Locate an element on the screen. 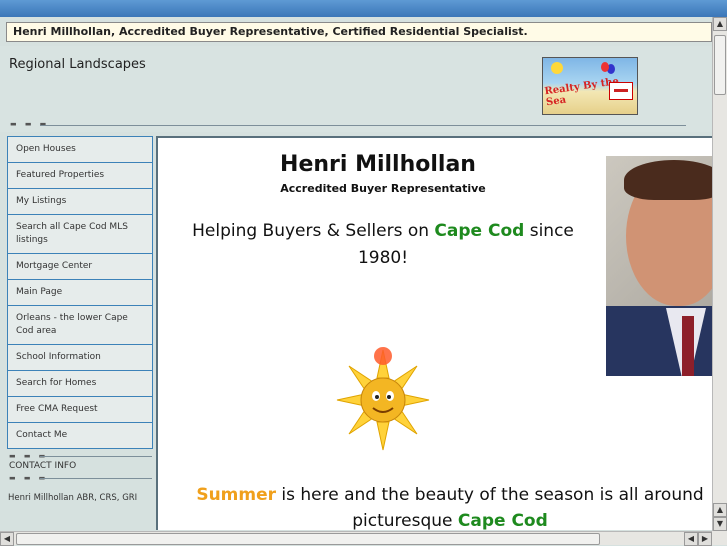  tagline-pre: Helping Buyers & Sellers on is located at coordinates (313, 231).